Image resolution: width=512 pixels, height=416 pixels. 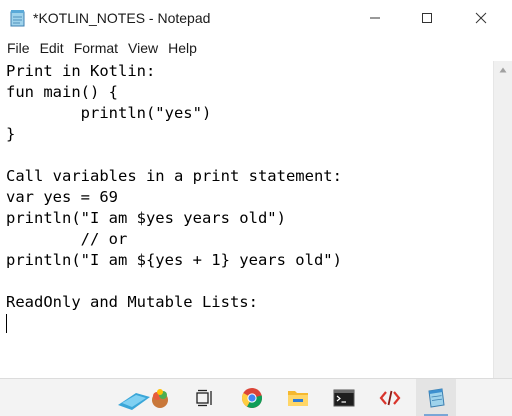 I want to click on close-icon, so click(x=481, y=18).